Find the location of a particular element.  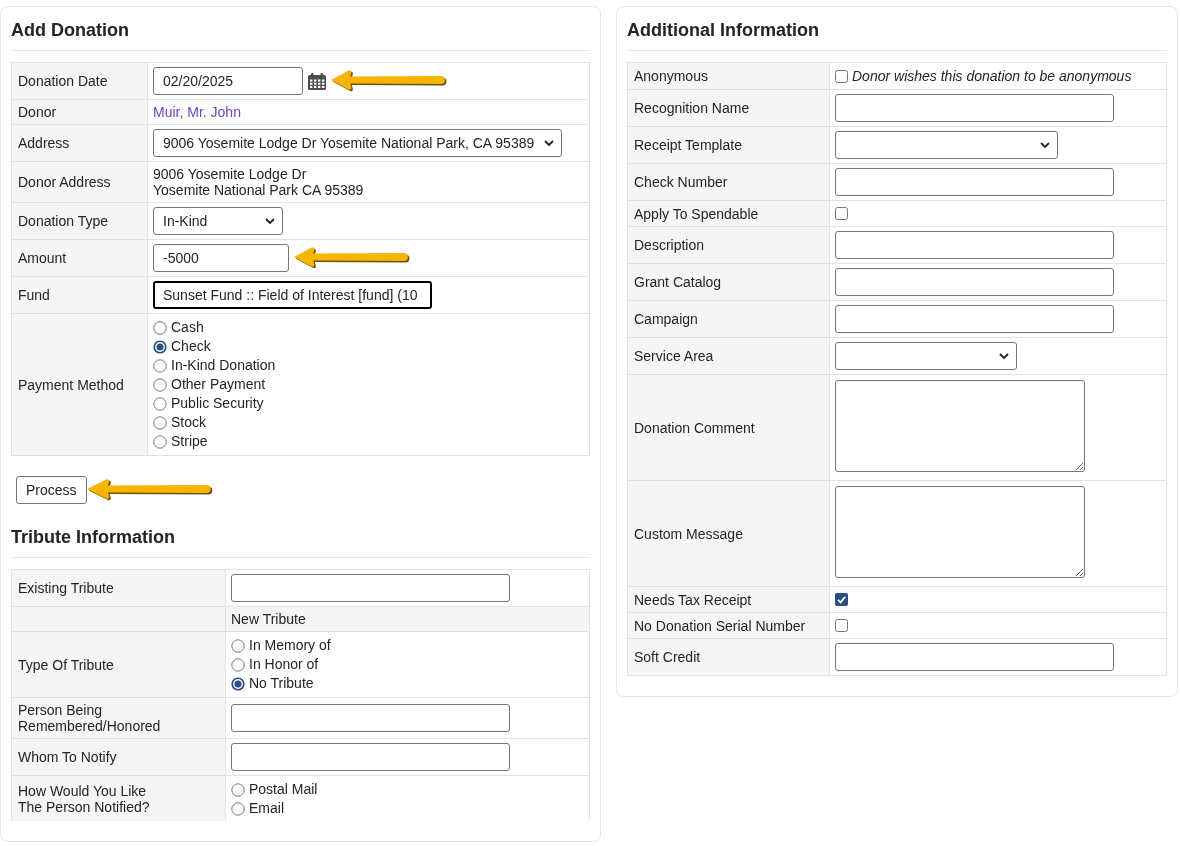

fund-field: Sunset Fund :: Field of Interest [fund] (10 is located at coordinates (292, 295).